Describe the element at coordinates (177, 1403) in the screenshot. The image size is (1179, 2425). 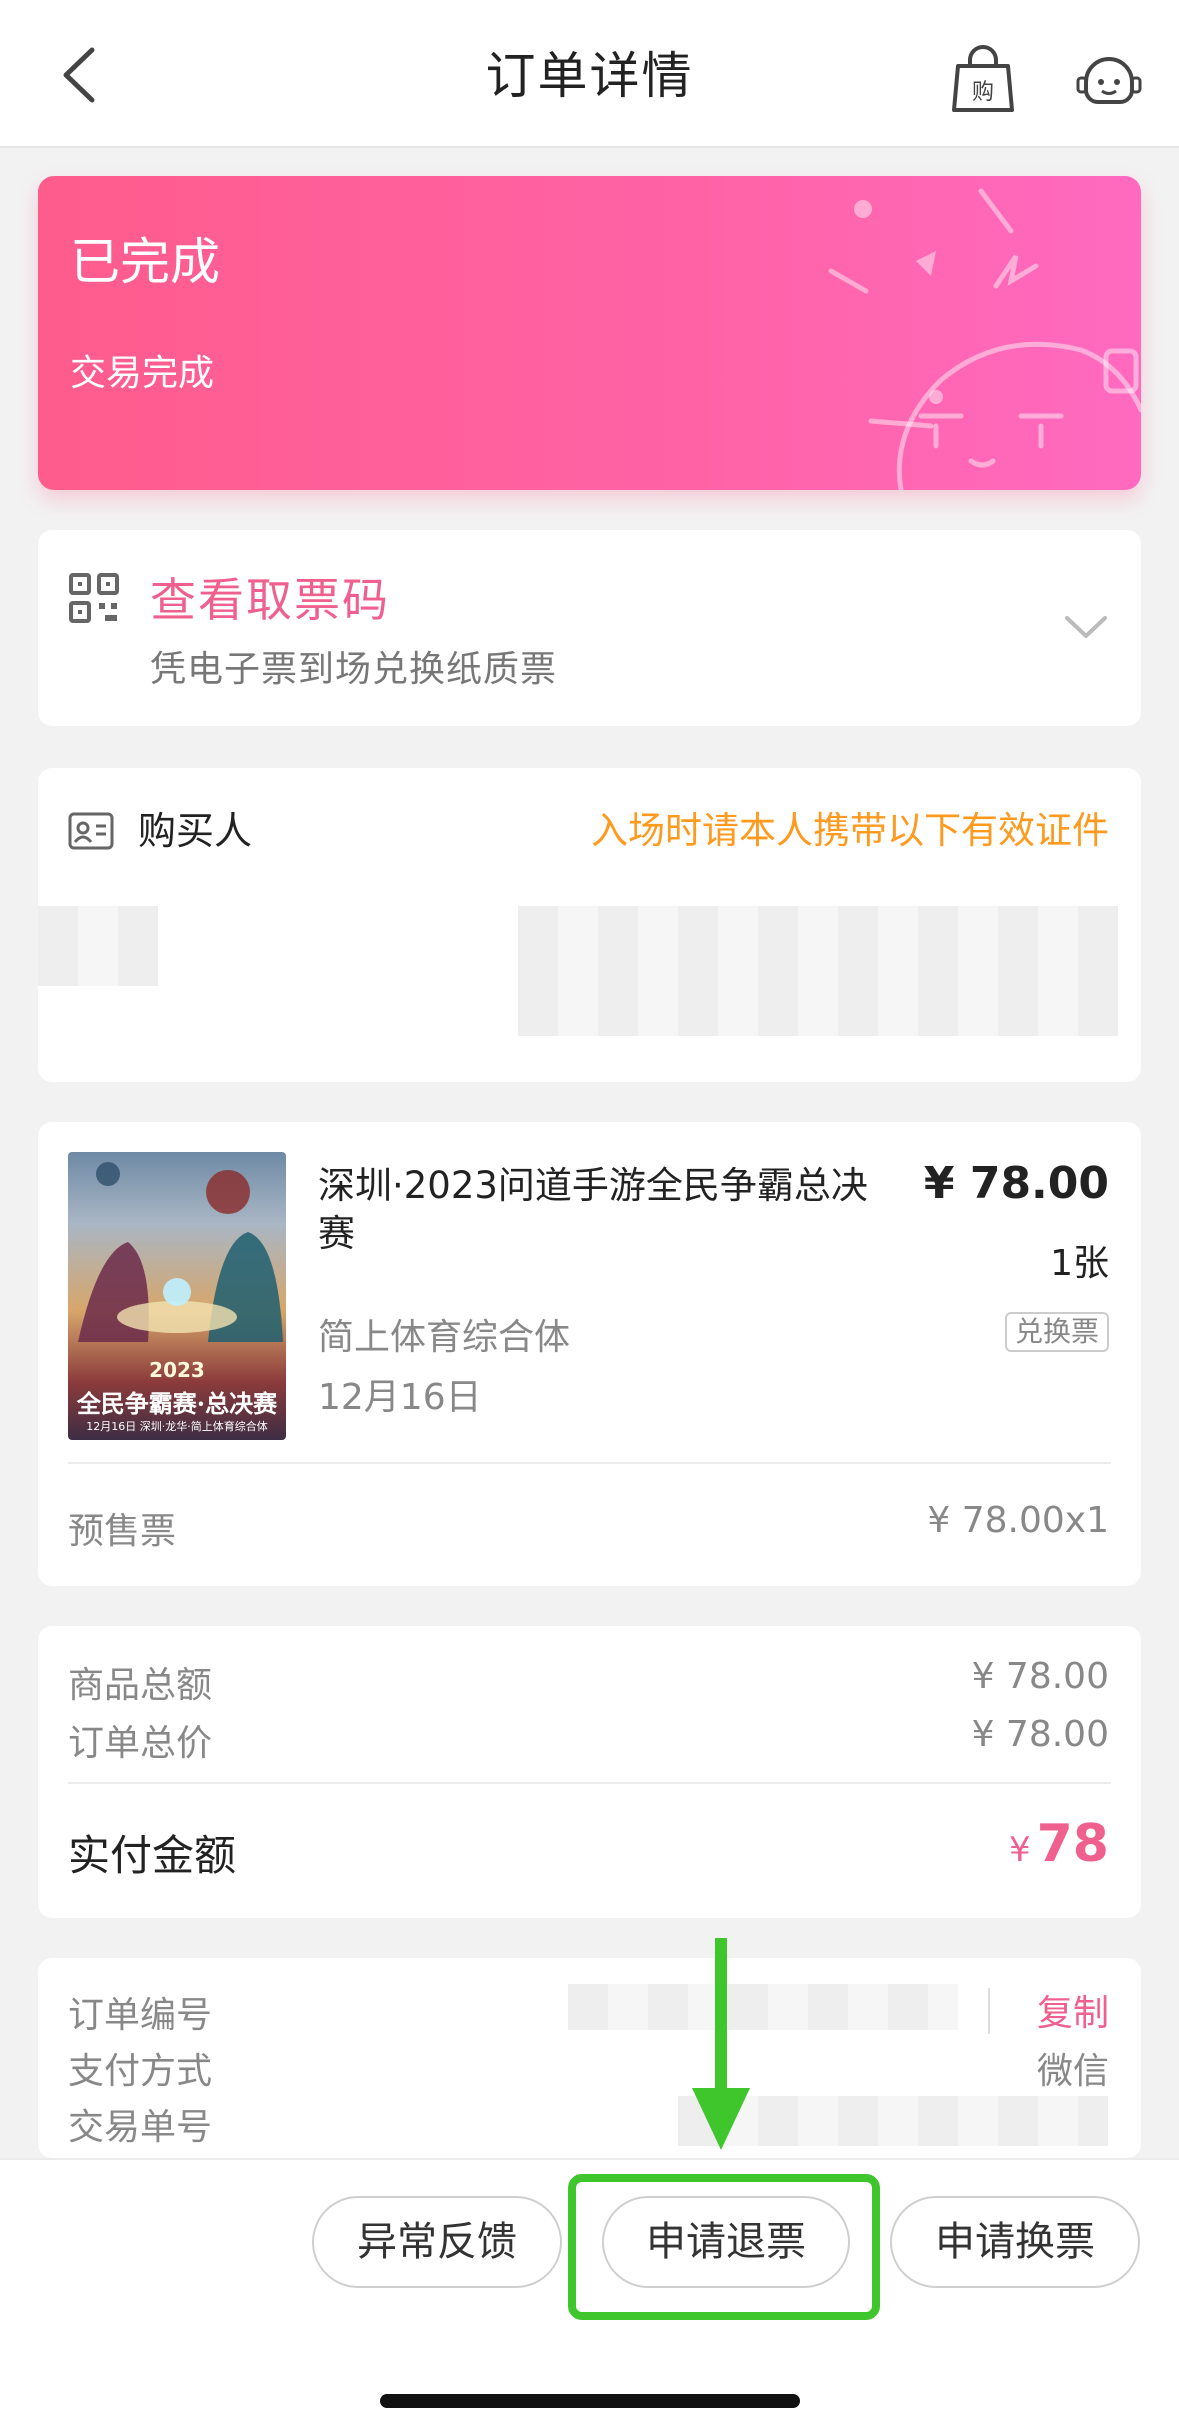
I see `poster-headline: 全民争霸赛·总决赛` at that location.